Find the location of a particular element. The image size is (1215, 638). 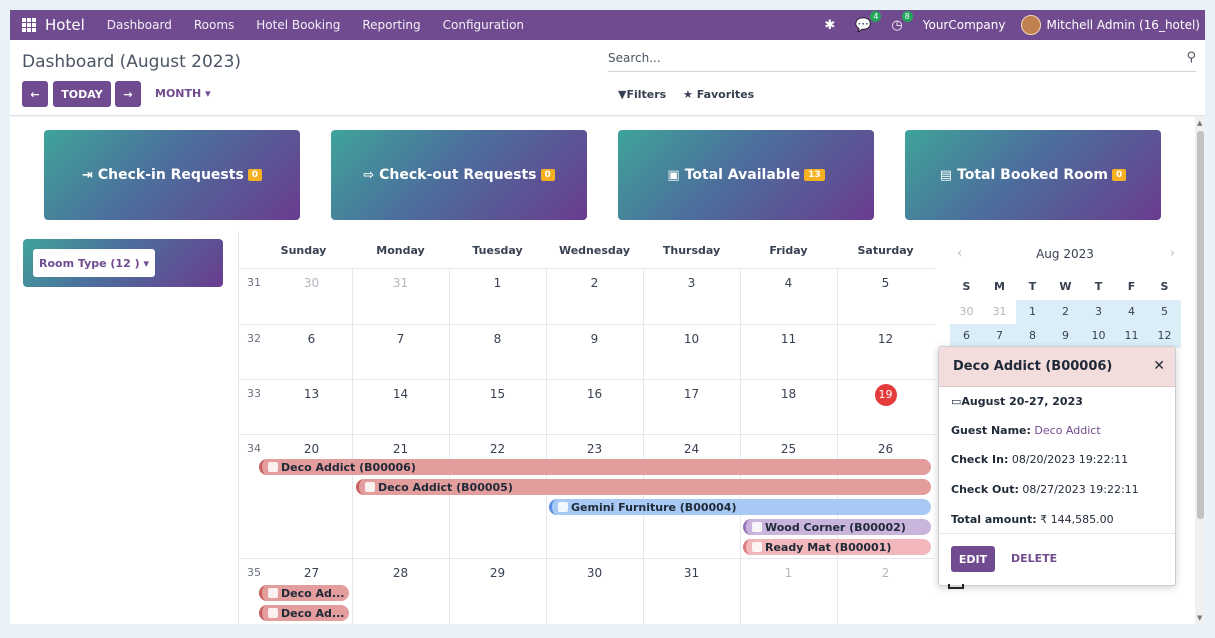

day-cell: 10 is located at coordinates (691, 339).